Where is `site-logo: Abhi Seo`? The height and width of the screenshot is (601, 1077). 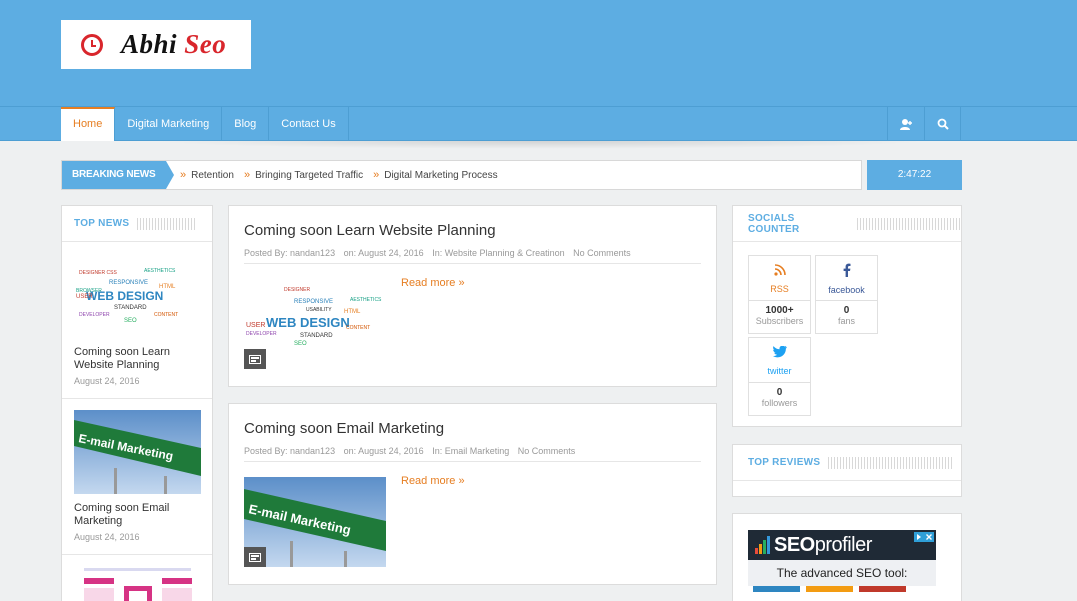
site-logo: Abhi Seo is located at coordinates (156, 44).